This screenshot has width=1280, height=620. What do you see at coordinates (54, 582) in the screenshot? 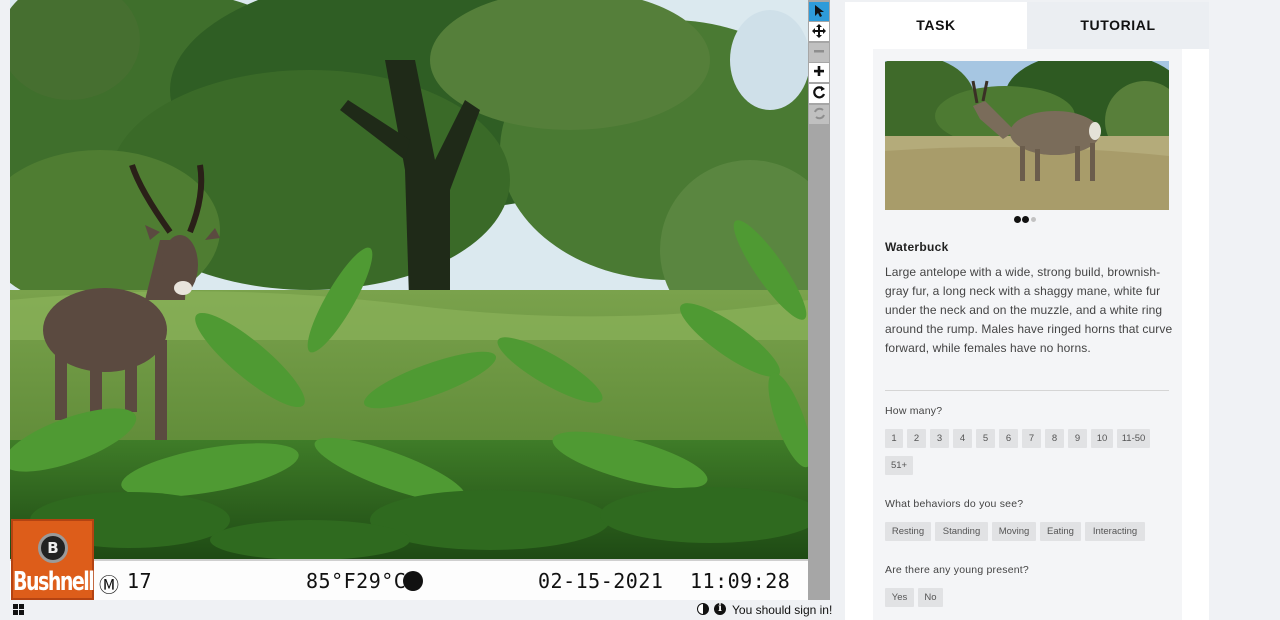
I see `bushnell-wordmark: Bushnell` at bounding box center [54, 582].